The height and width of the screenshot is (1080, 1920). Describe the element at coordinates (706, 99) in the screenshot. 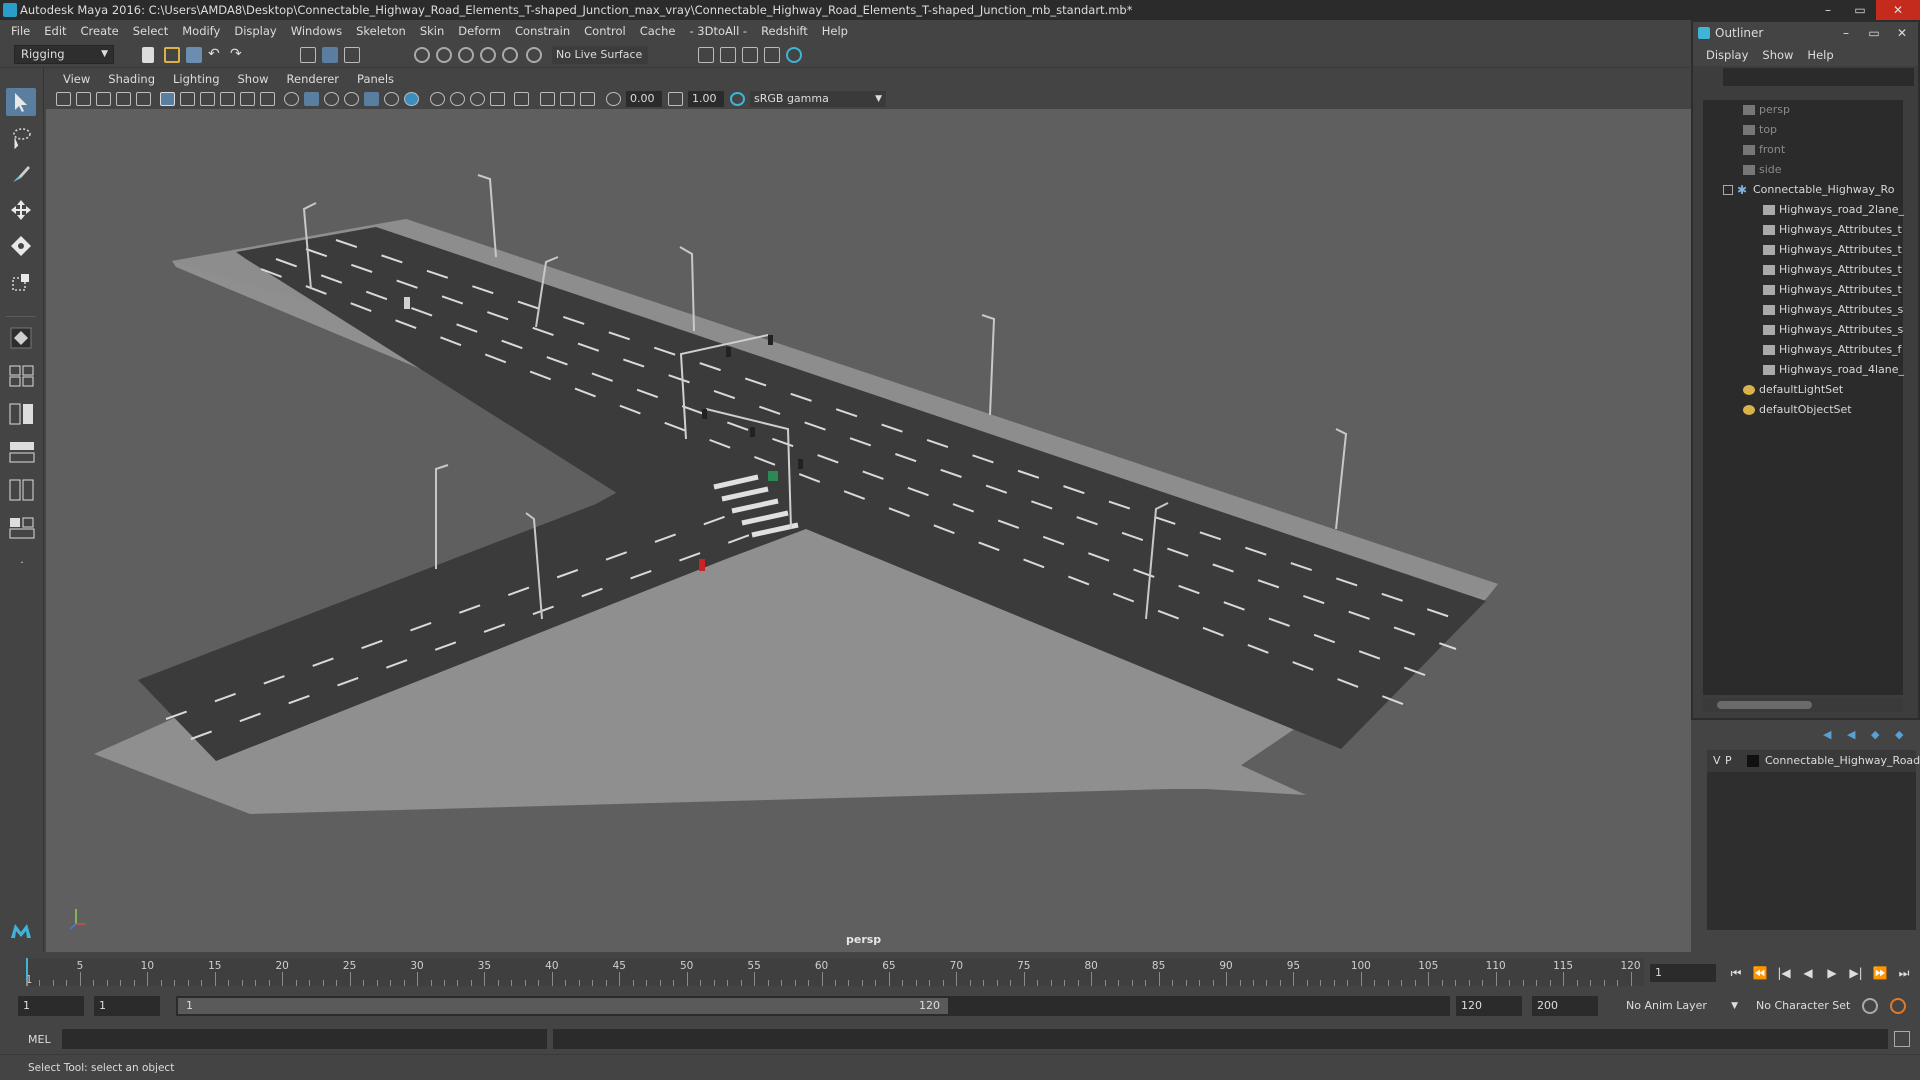

I see `gamma-field: 1.00` at that location.